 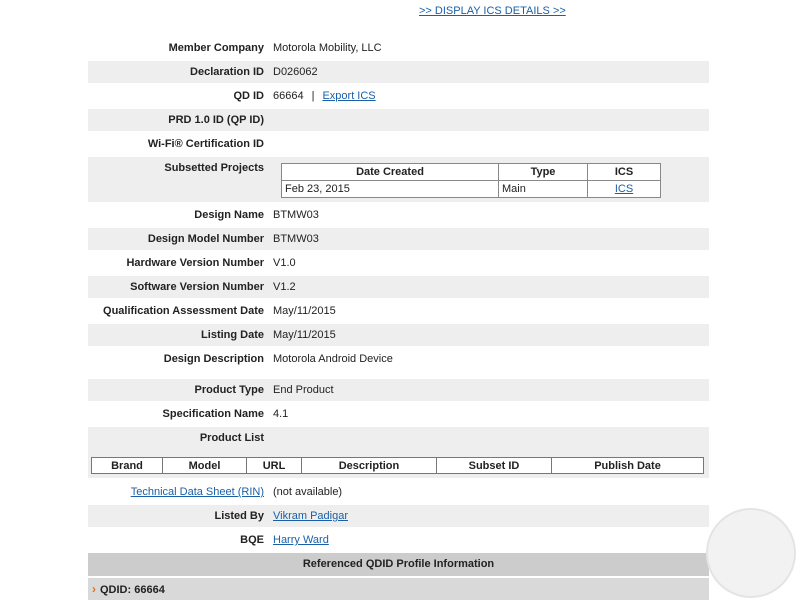 I want to click on design-model-number-row: Design Model Number BTMW03, so click(x=398, y=239).